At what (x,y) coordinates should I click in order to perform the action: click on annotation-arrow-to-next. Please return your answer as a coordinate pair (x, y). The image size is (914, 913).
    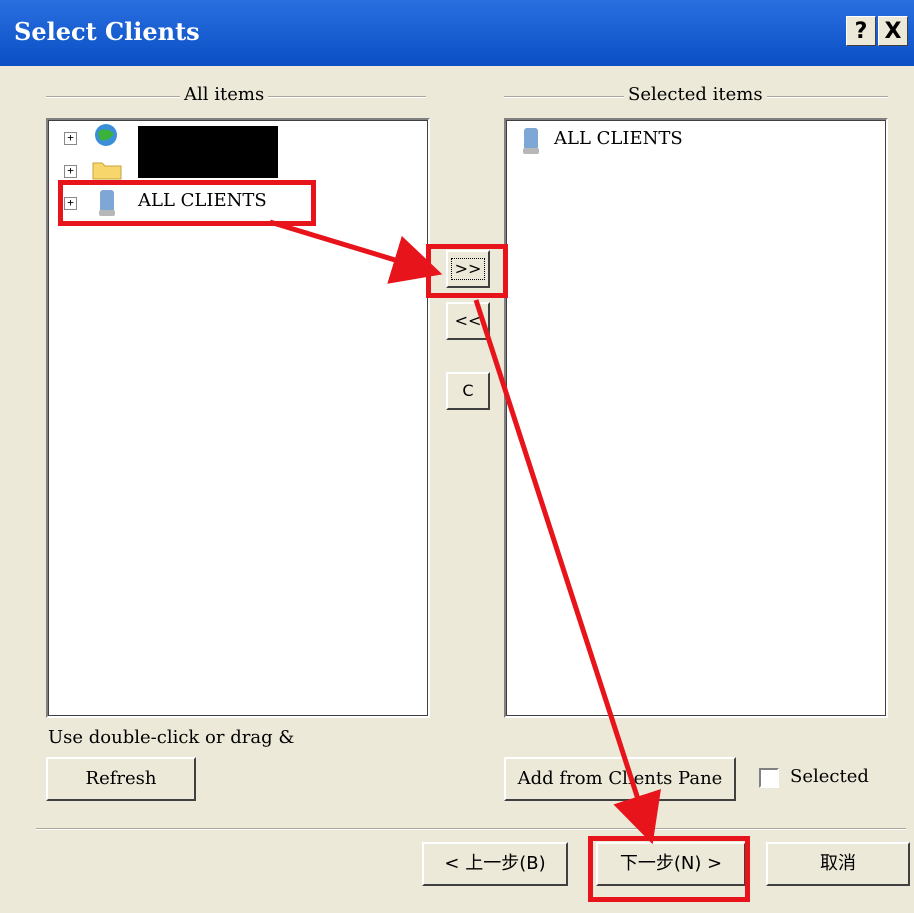
    Looking at the image, I should click on (567, 572).